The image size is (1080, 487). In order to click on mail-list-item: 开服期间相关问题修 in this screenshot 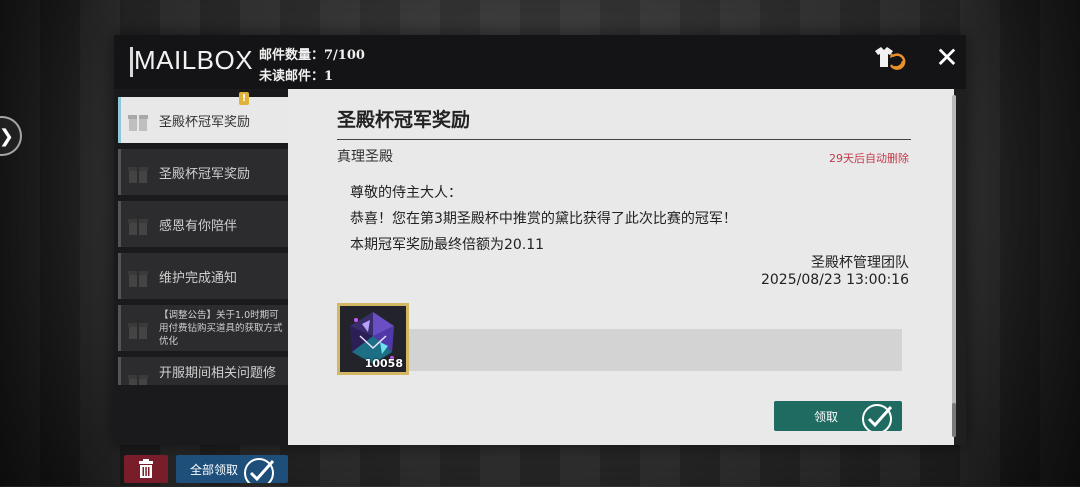, I will do `click(203, 371)`.